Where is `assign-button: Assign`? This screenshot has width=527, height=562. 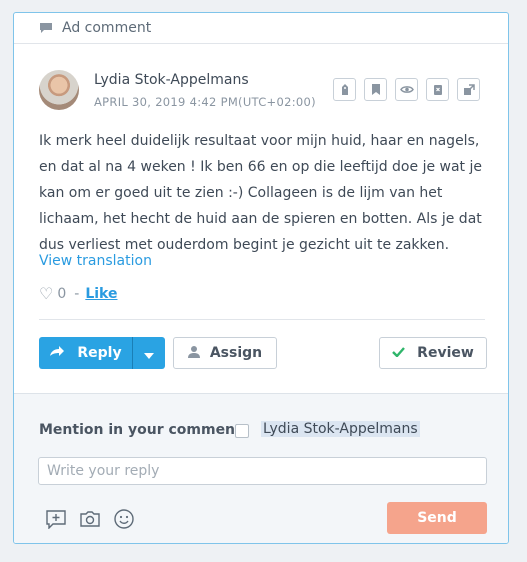 assign-button: Assign is located at coordinates (225, 353).